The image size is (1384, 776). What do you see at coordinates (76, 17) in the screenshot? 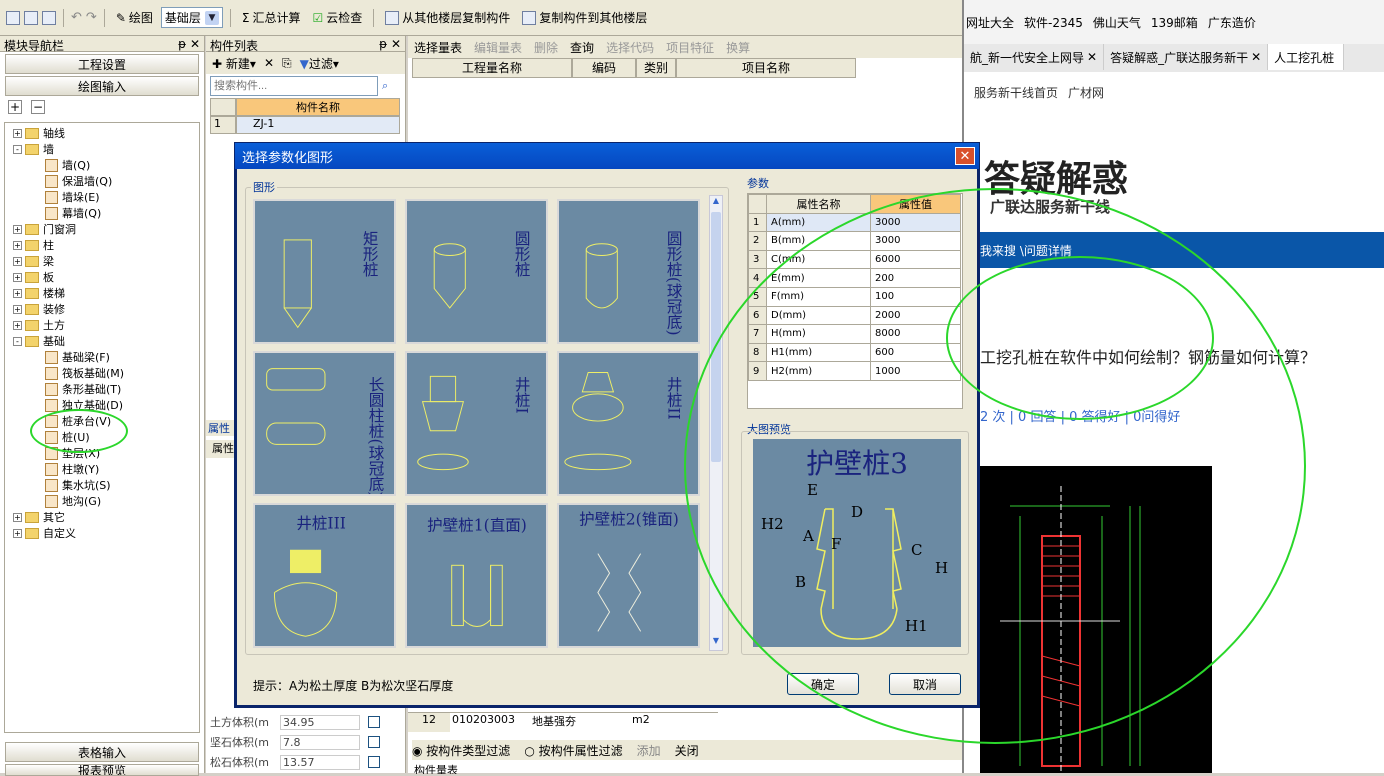
I see `undo-icon: ↶` at bounding box center [76, 17].